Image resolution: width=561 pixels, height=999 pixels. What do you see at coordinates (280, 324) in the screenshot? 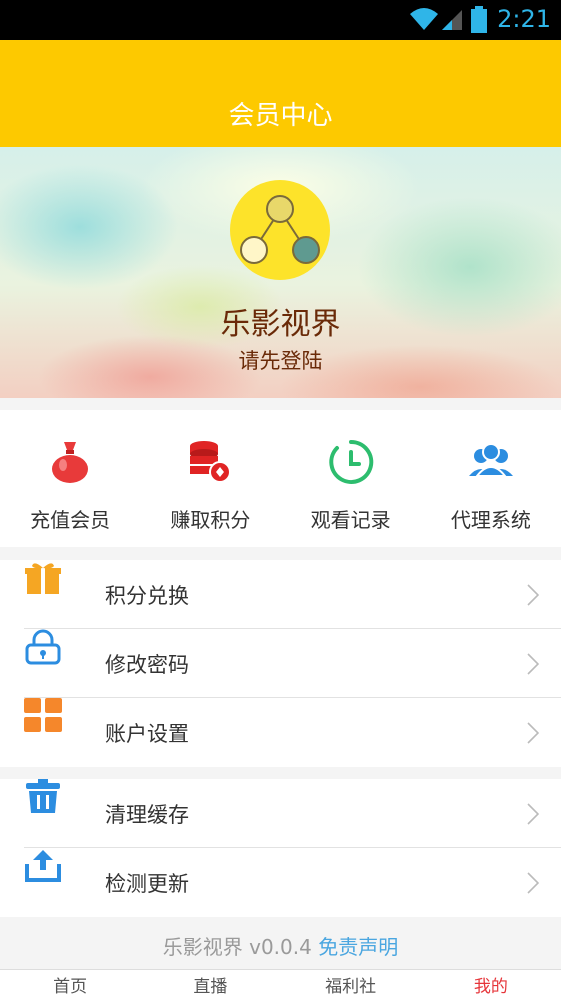
I see `app-name: 乐影视界` at bounding box center [280, 324].